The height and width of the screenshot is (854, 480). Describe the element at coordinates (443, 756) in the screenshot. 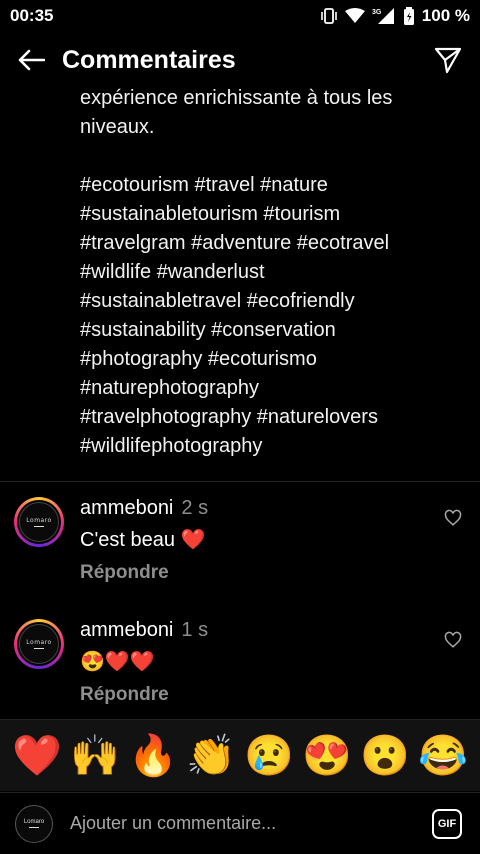

I see `emoji-laughing-button: 😂` at that location.